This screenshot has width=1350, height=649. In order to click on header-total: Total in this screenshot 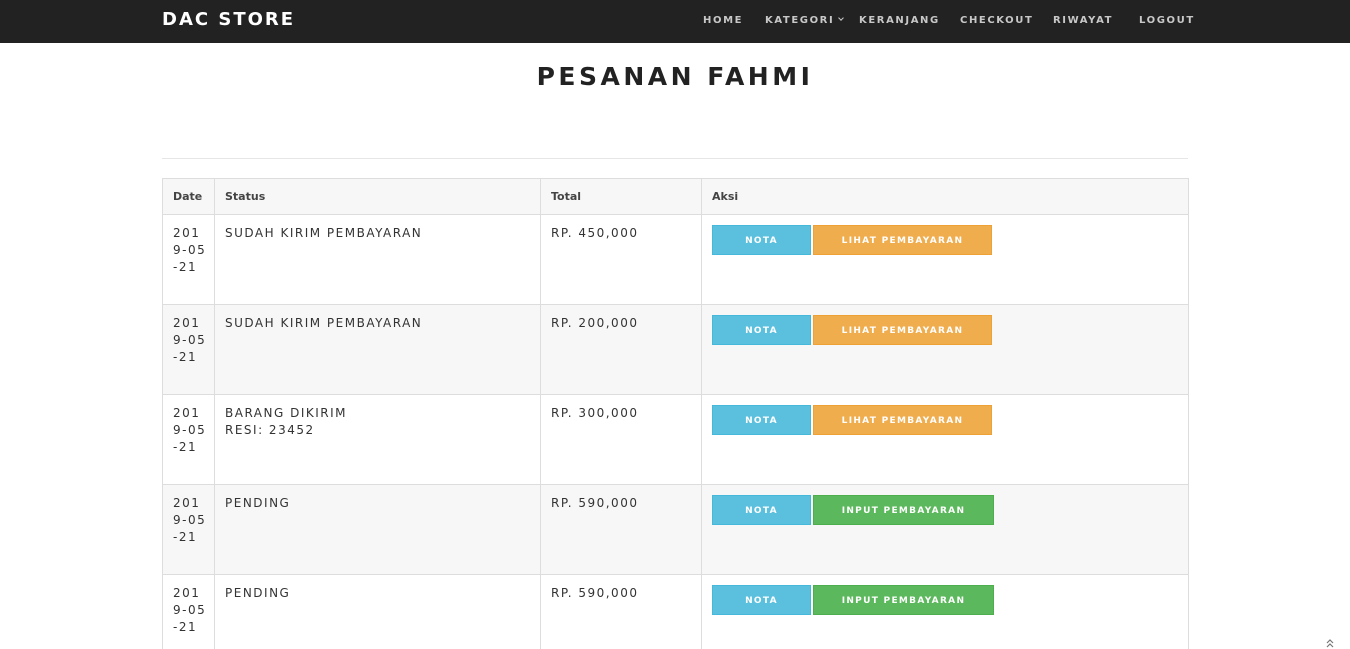, I will do `click(621, 196)`.